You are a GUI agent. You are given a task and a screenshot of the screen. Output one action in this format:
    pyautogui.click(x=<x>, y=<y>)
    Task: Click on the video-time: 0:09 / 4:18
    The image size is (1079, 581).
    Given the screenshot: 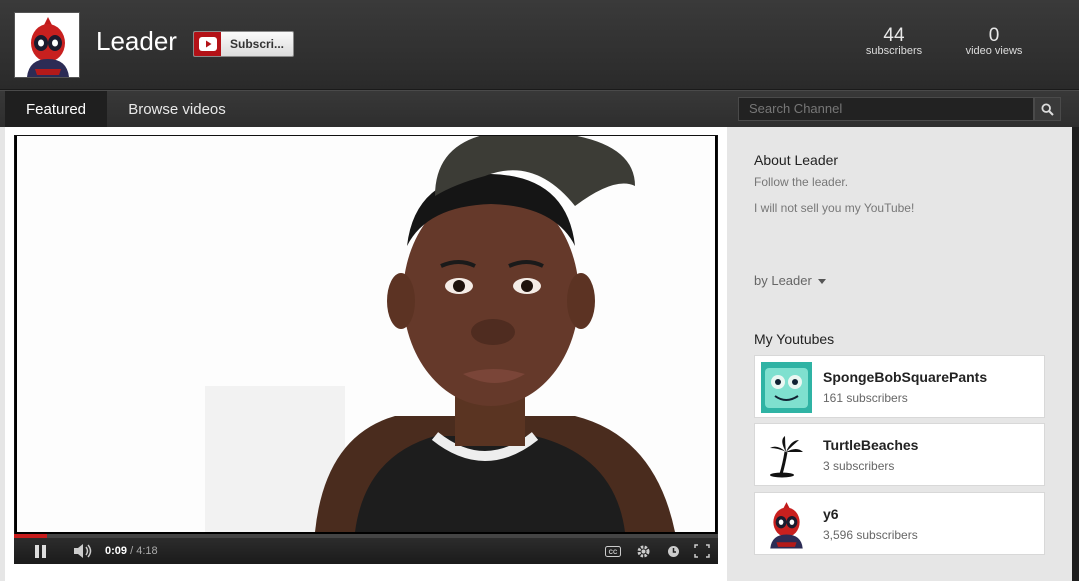 What is the action you would take?
    pyautogui.click(x=131, y=551)
    